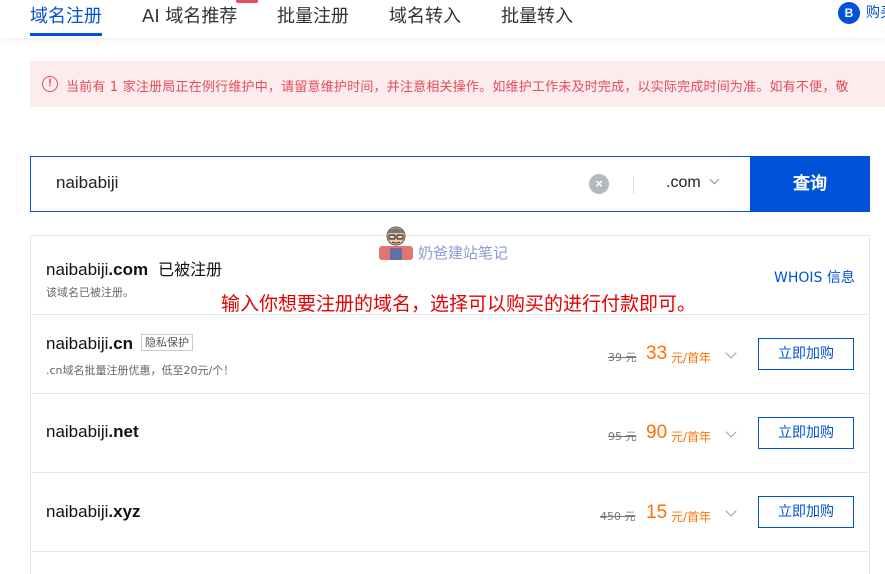 This screenshot has width=885, height=574. I want to click on active-tab-indicator, so click(66, 34).